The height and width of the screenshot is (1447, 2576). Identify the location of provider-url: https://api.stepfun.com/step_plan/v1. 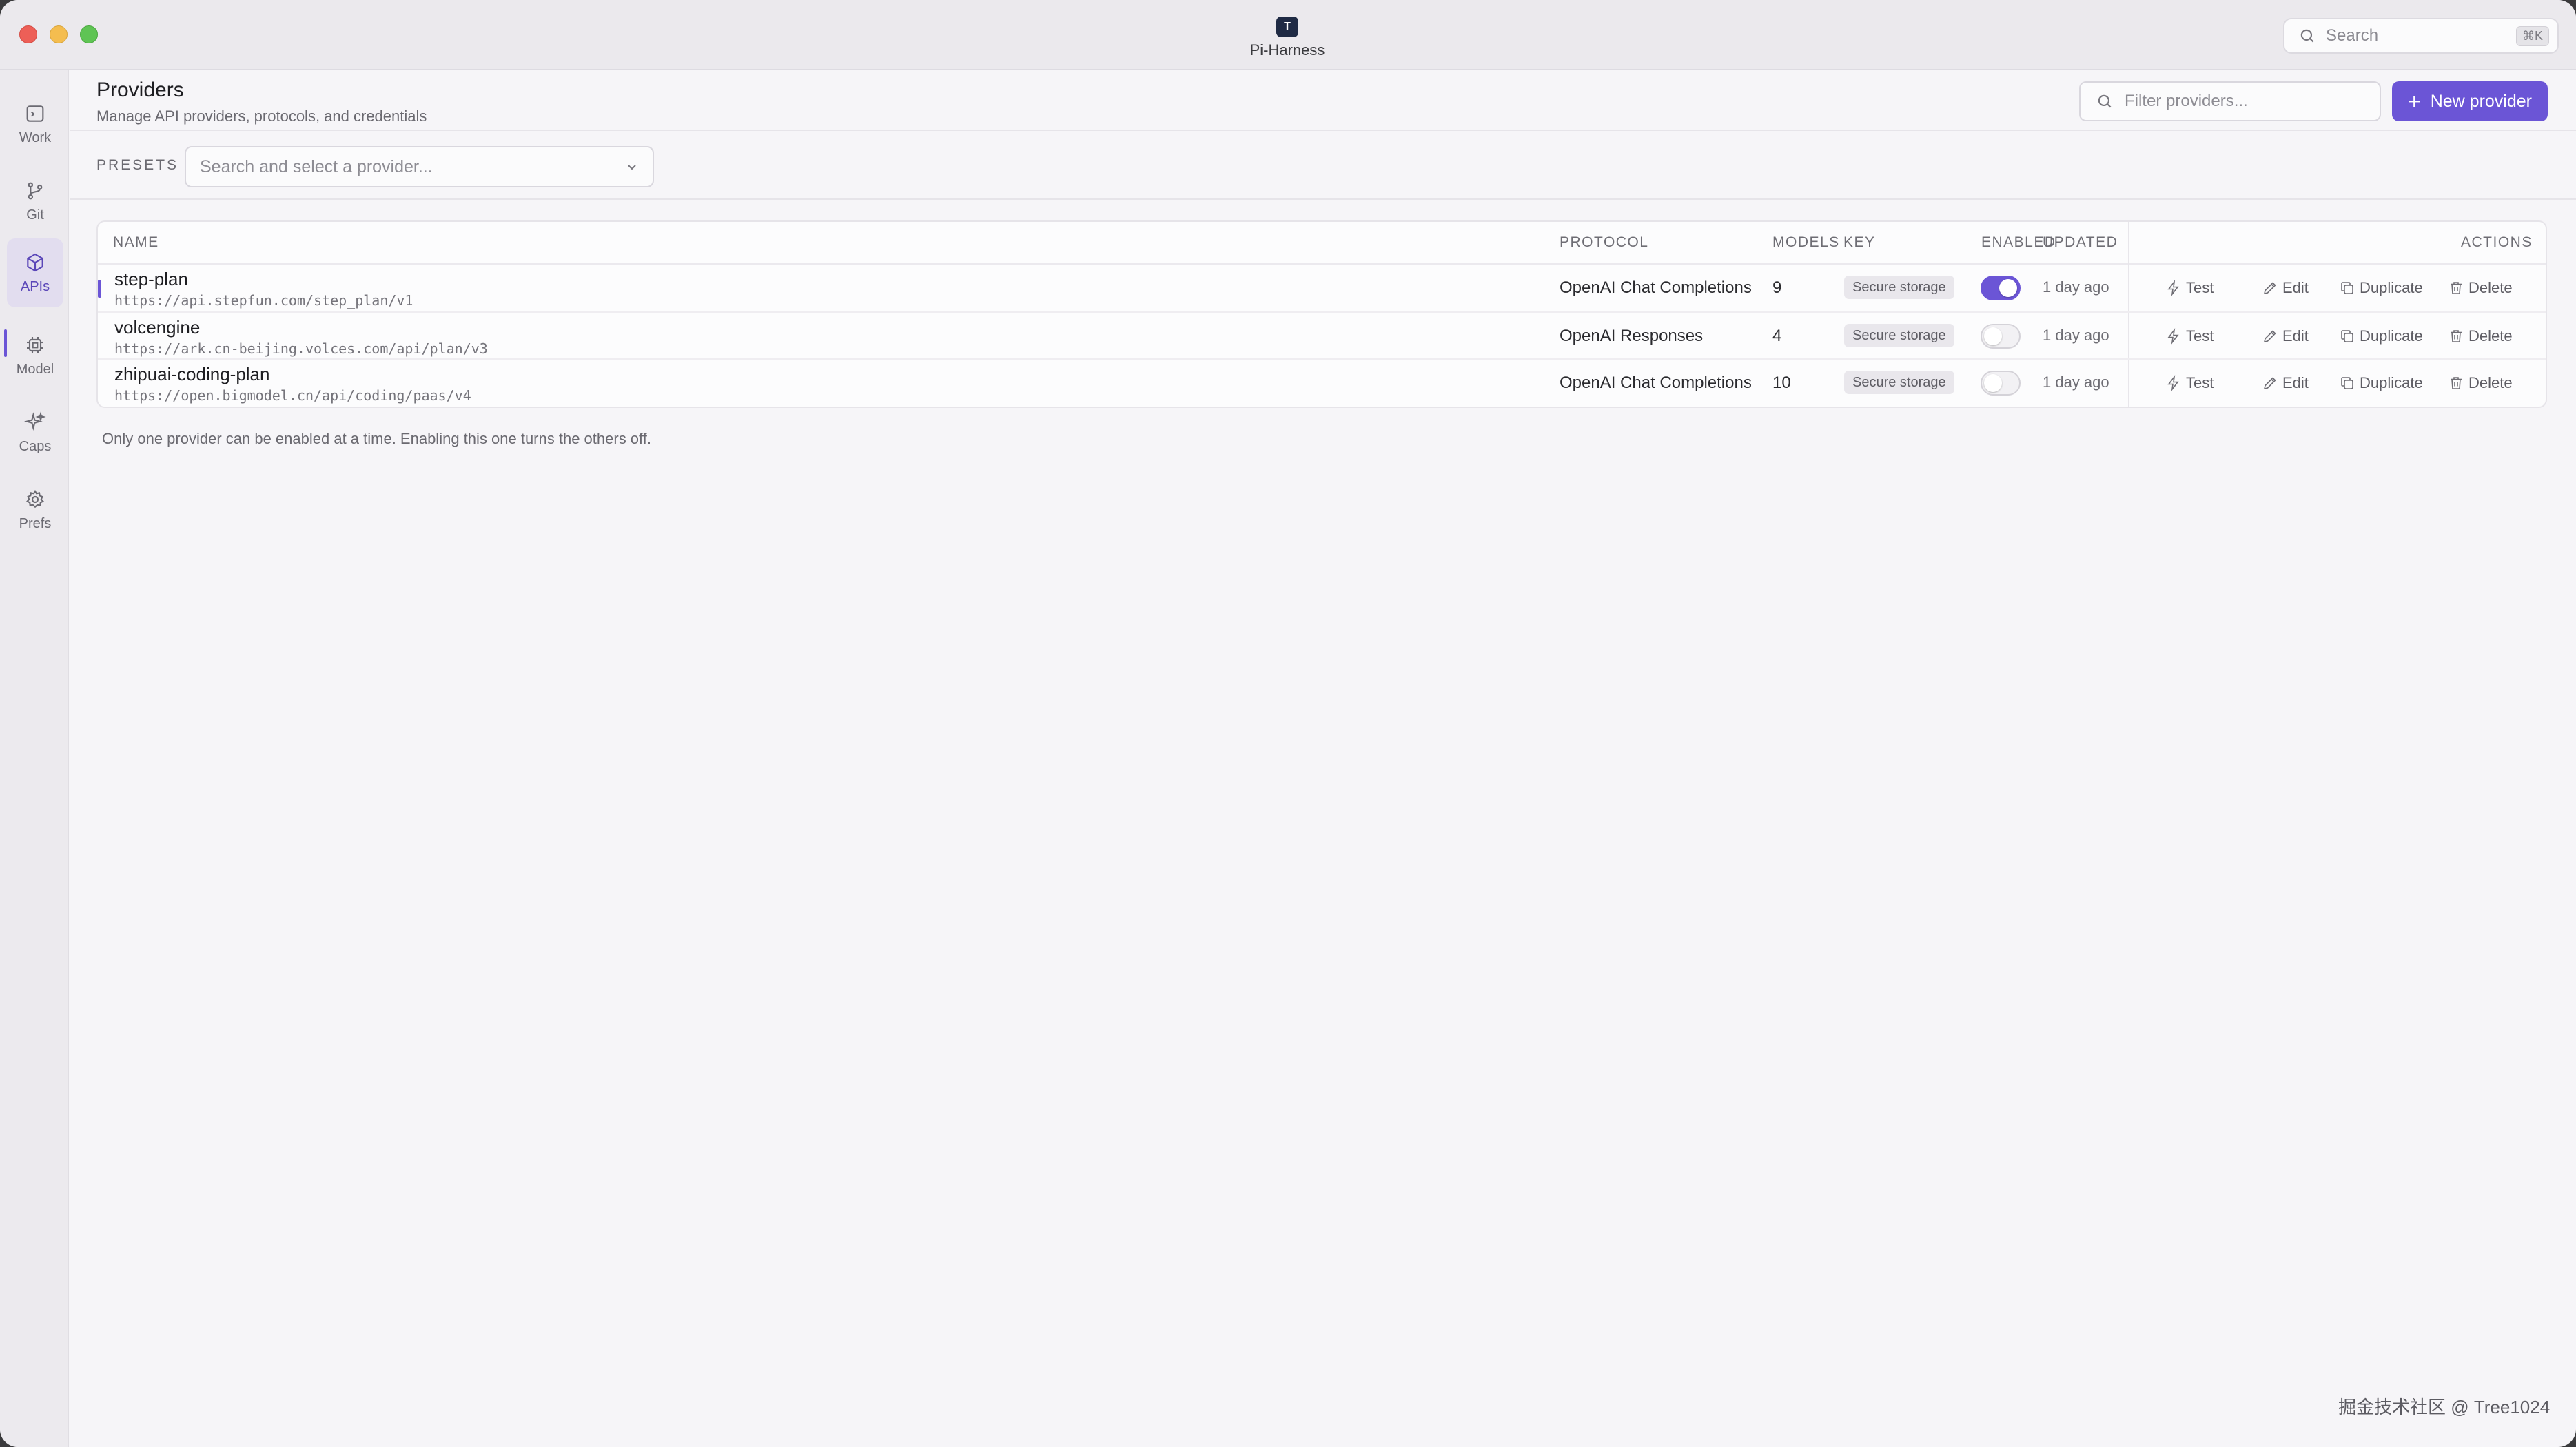
(263, 300).